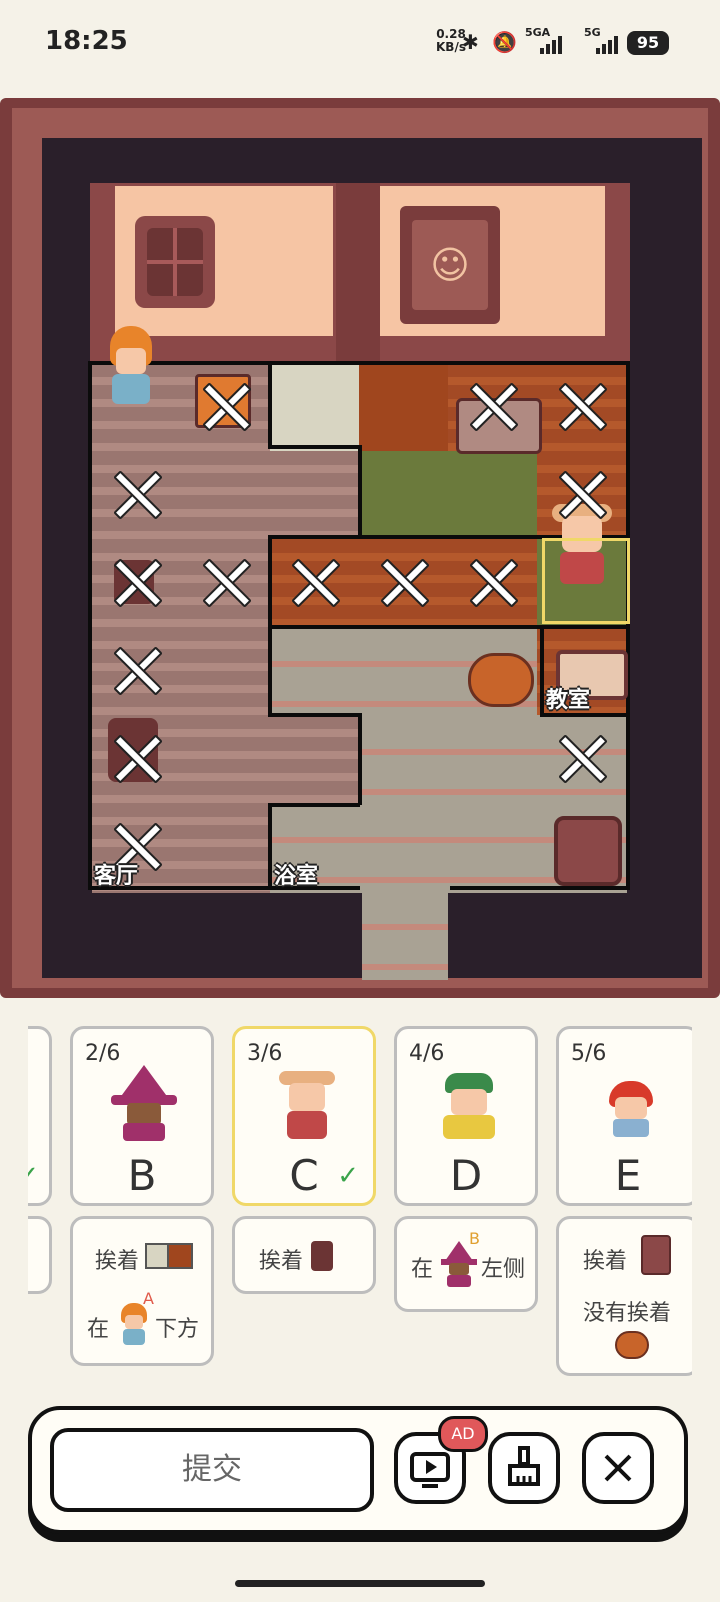  I want to click on selected-cell, so click(586, 581).